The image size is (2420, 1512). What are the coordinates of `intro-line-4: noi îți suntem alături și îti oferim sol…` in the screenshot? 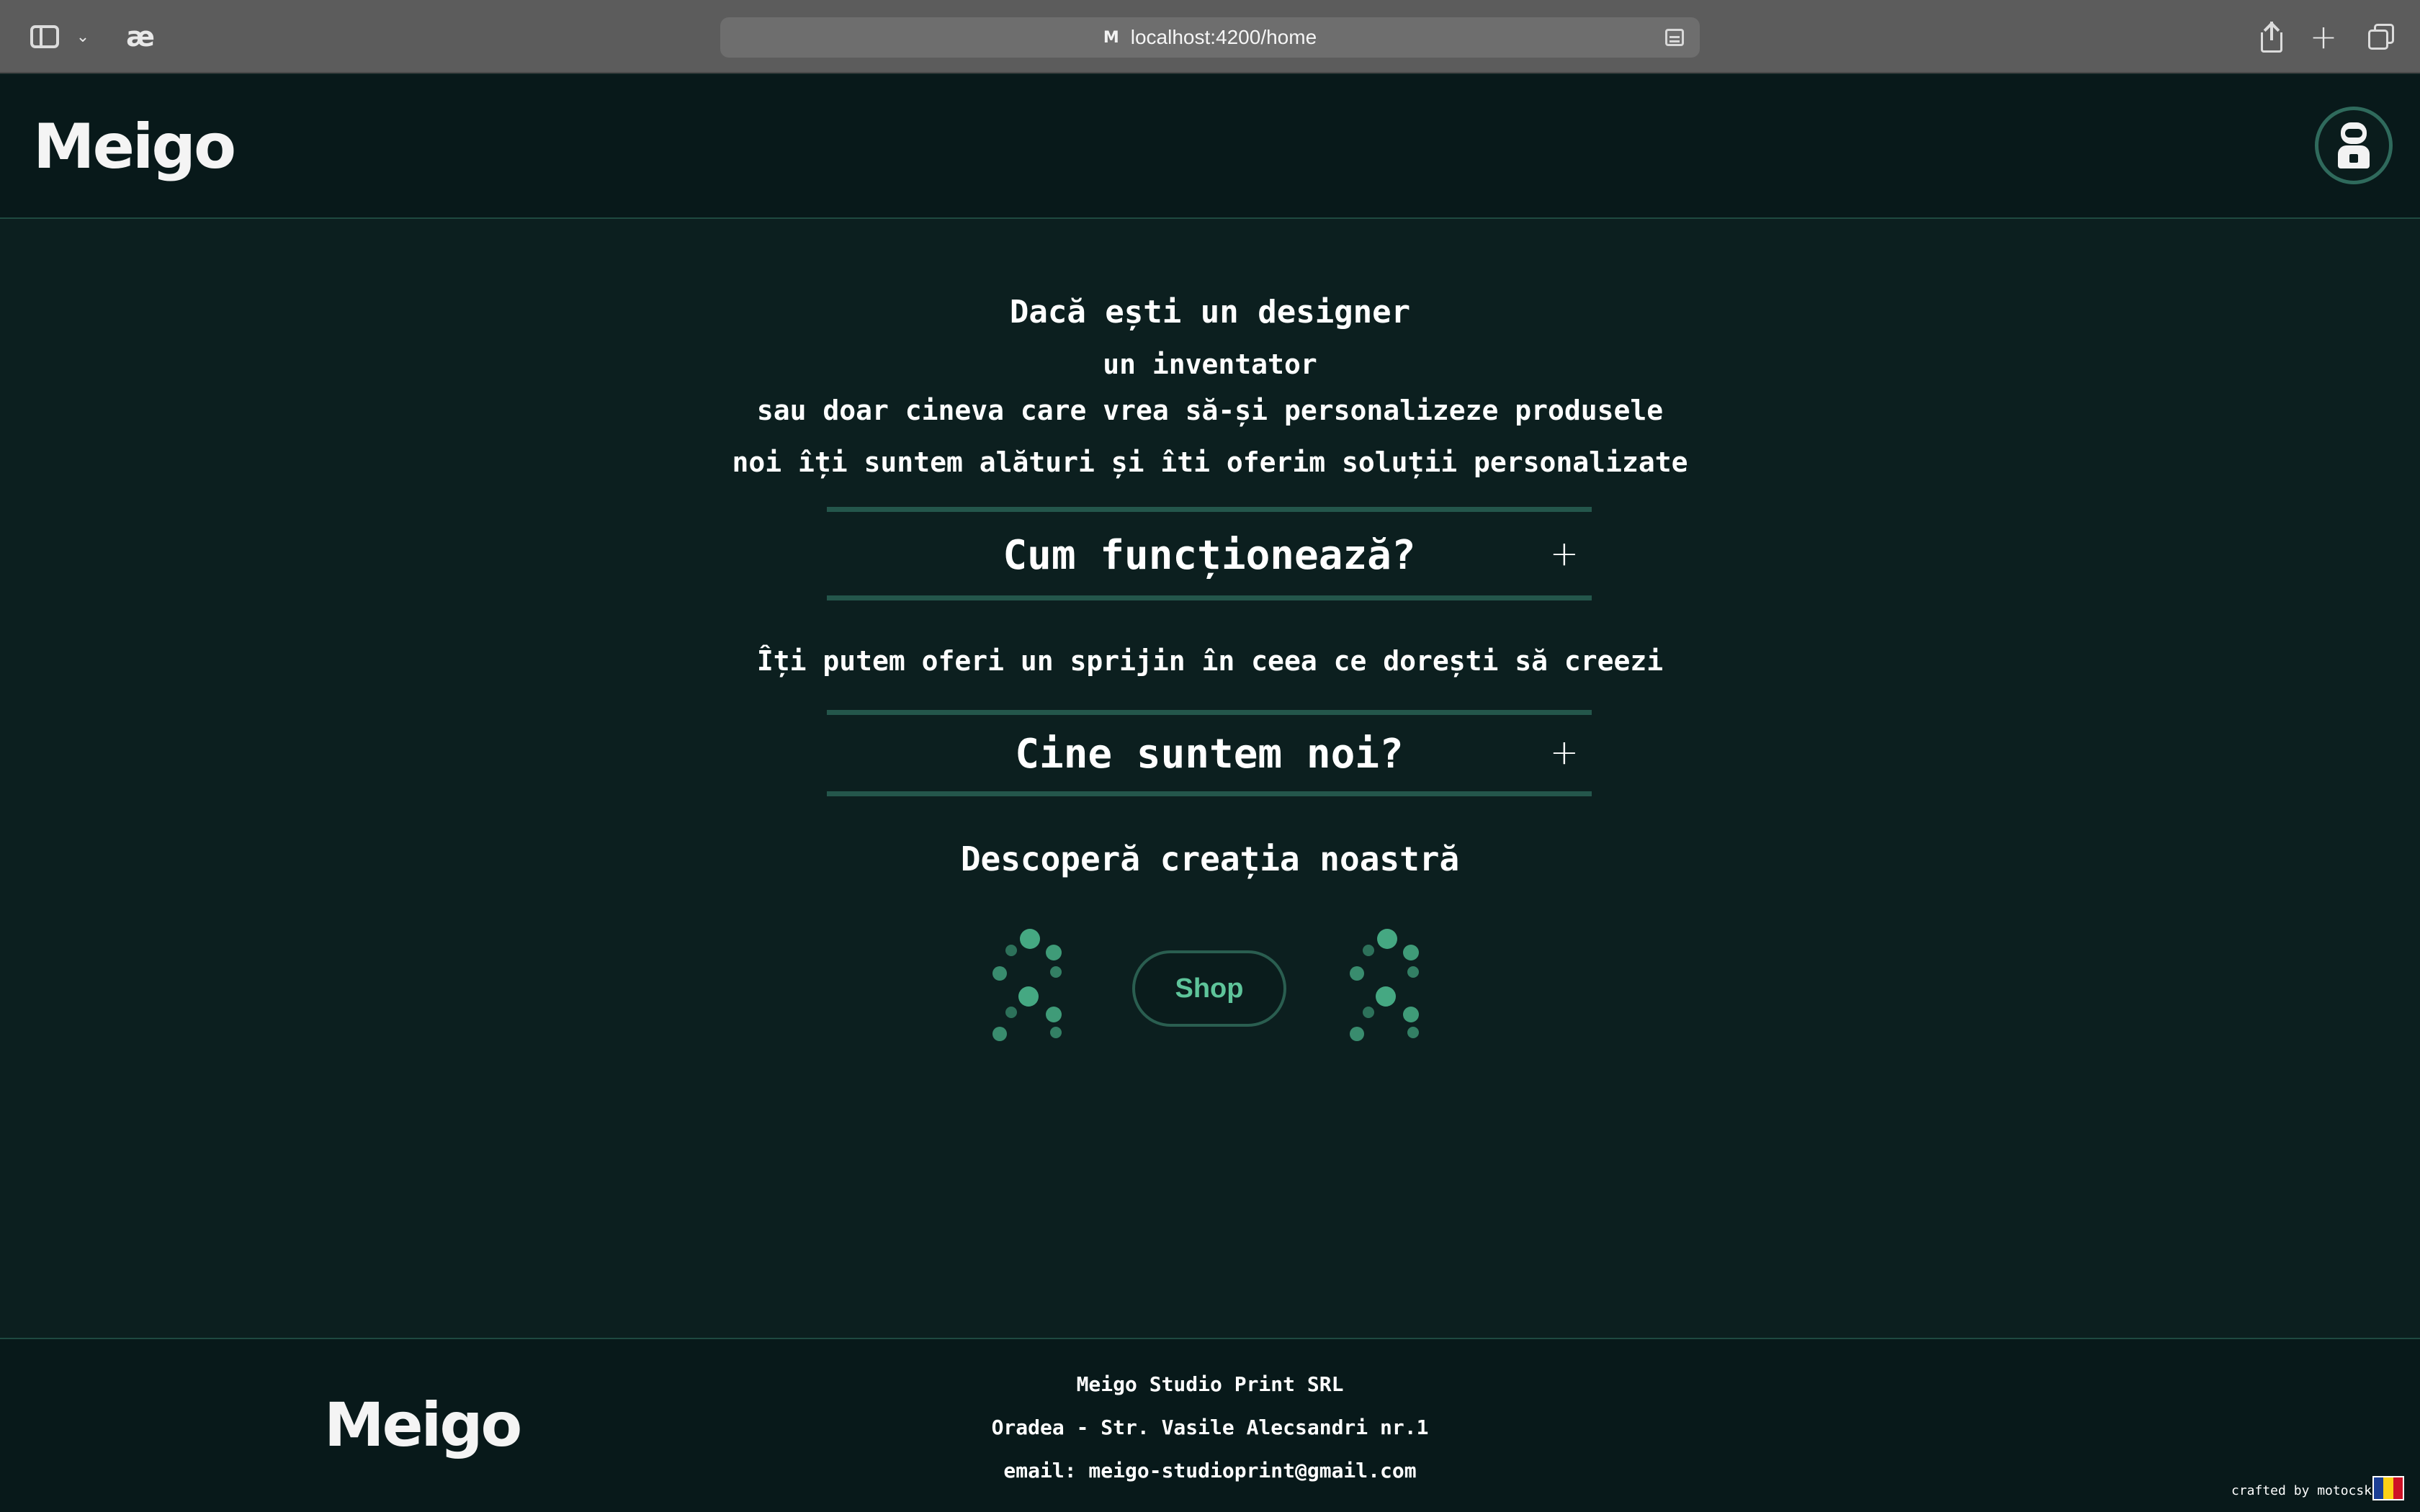 It's located at (1210, 462).